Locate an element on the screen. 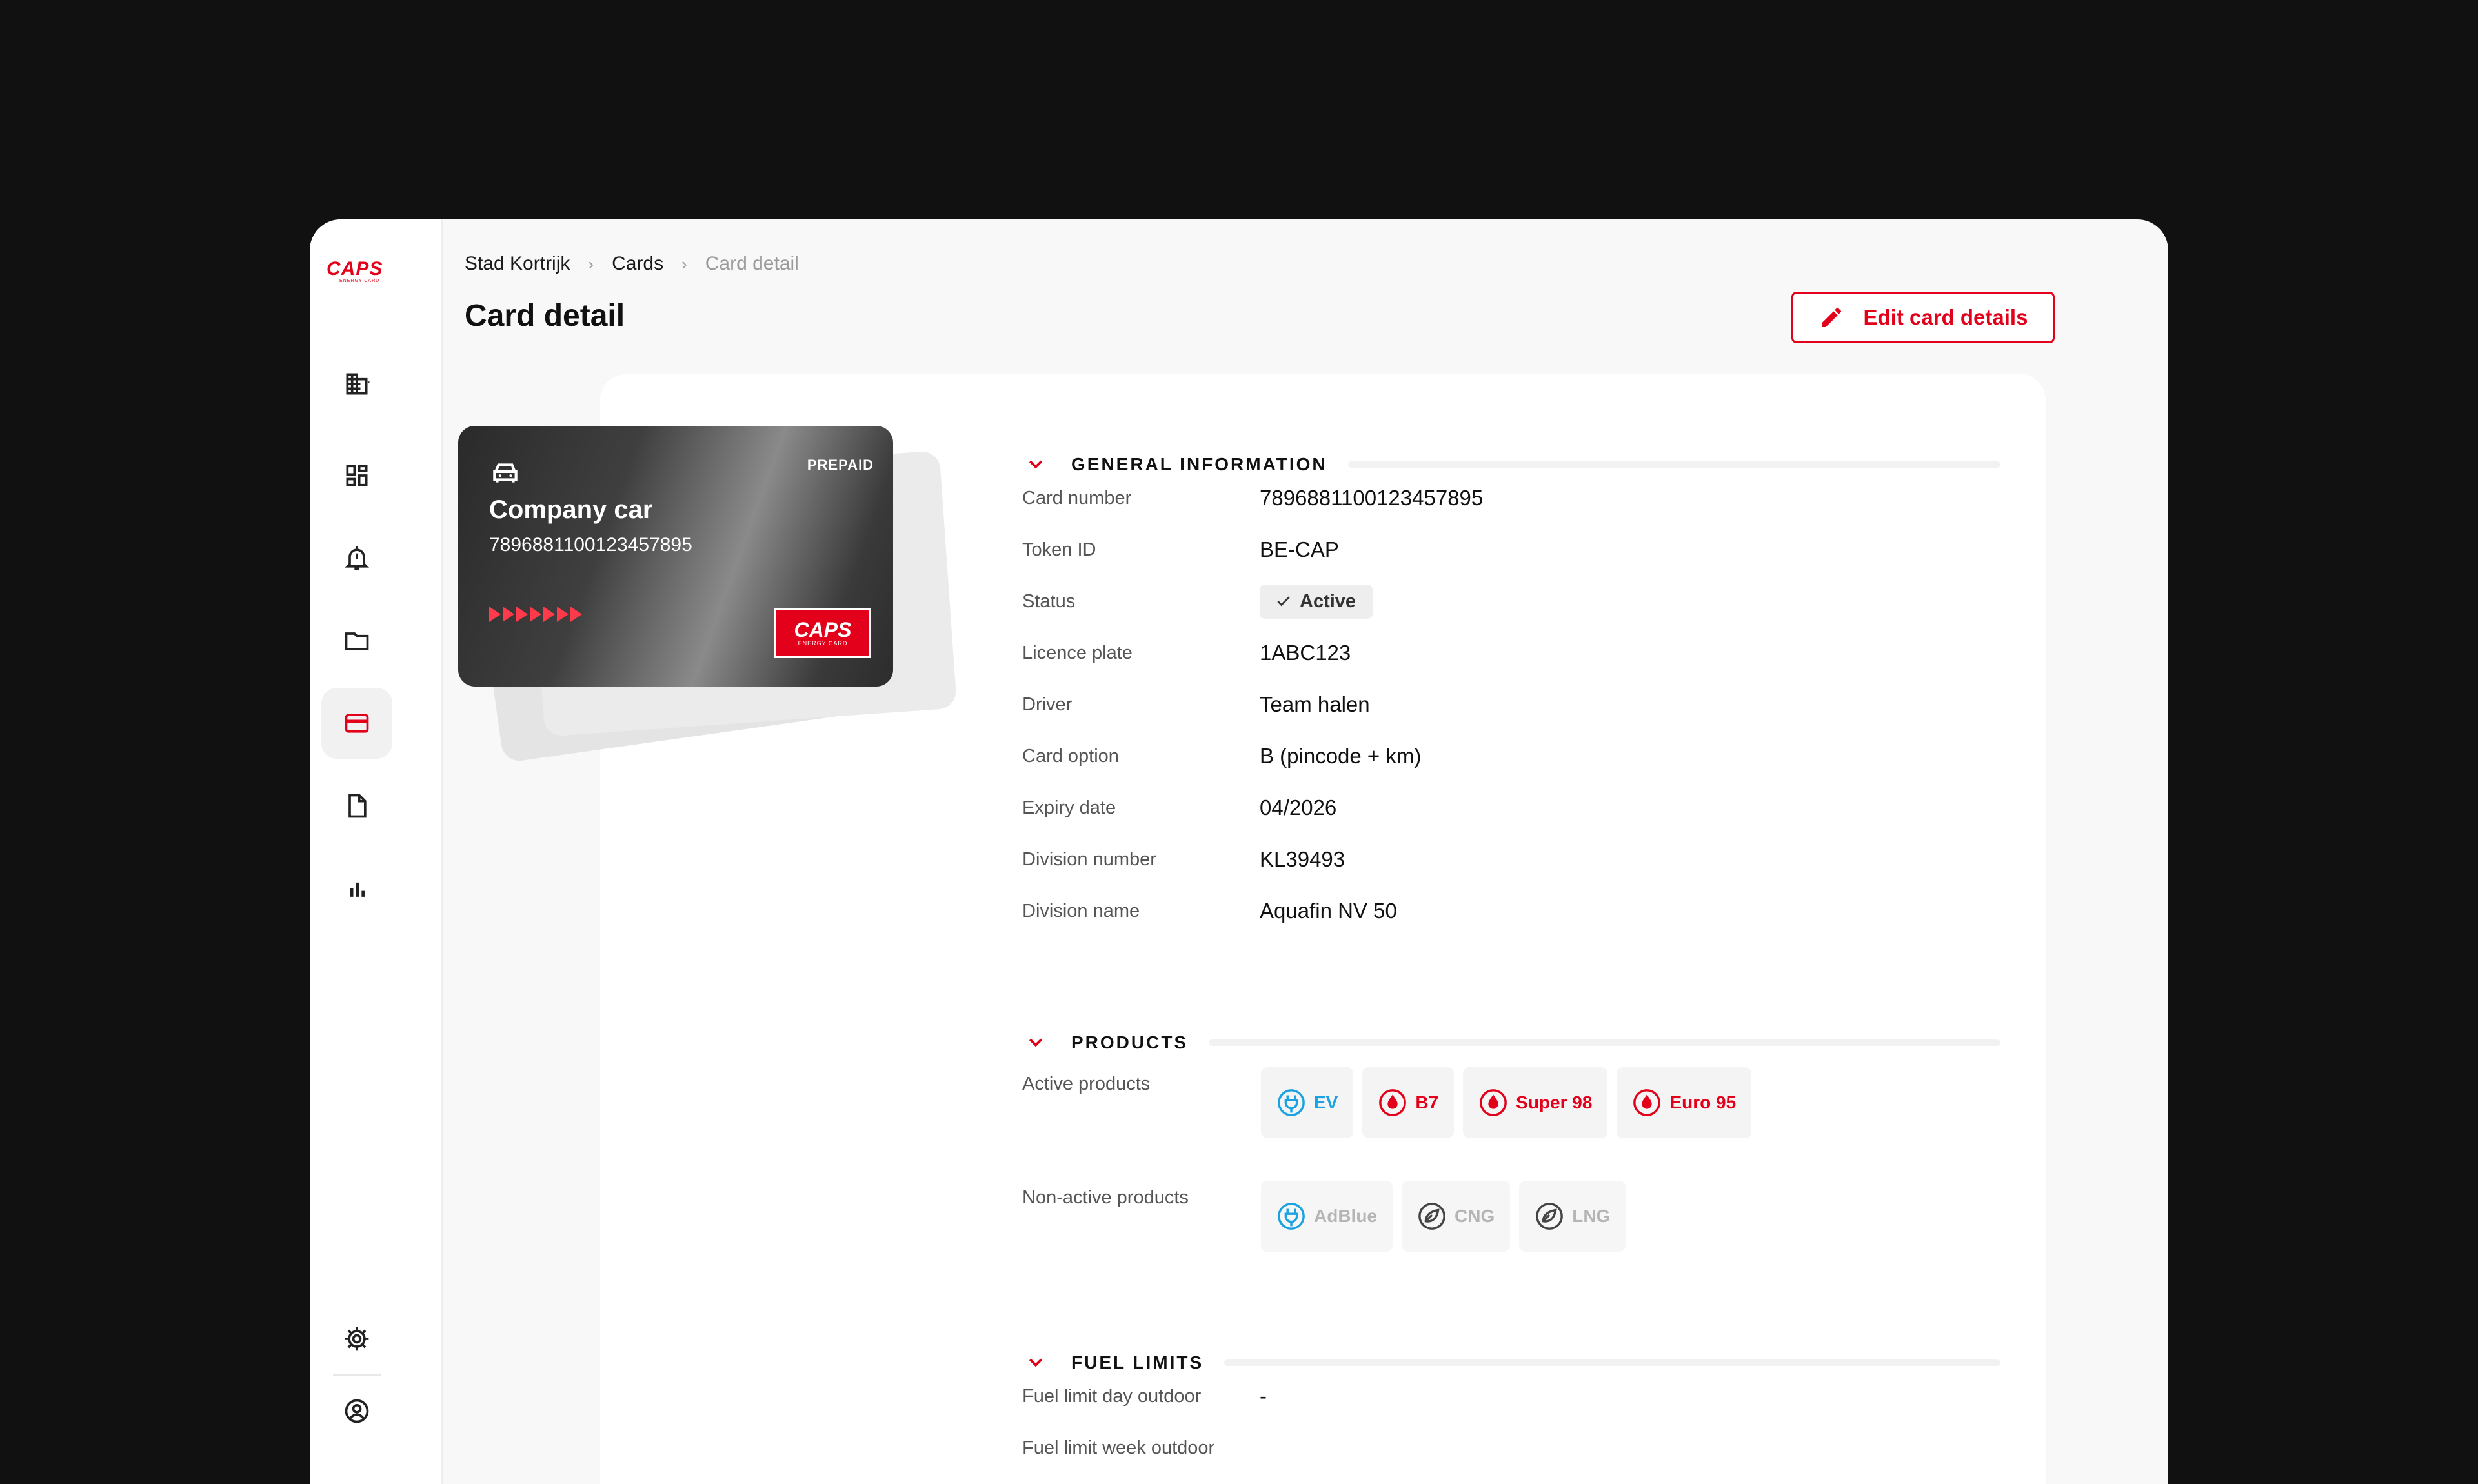 The width and height of the screenshot is (2478, 1484). pencil-icon is located at coordinates (1831, 317).